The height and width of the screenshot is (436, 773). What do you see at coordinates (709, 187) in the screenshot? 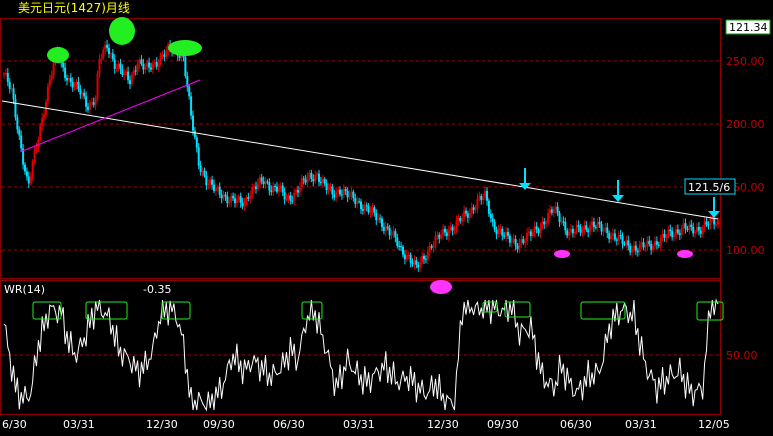
I see `last-price-tag: 121.5/6` at bounding box center [709, 187].